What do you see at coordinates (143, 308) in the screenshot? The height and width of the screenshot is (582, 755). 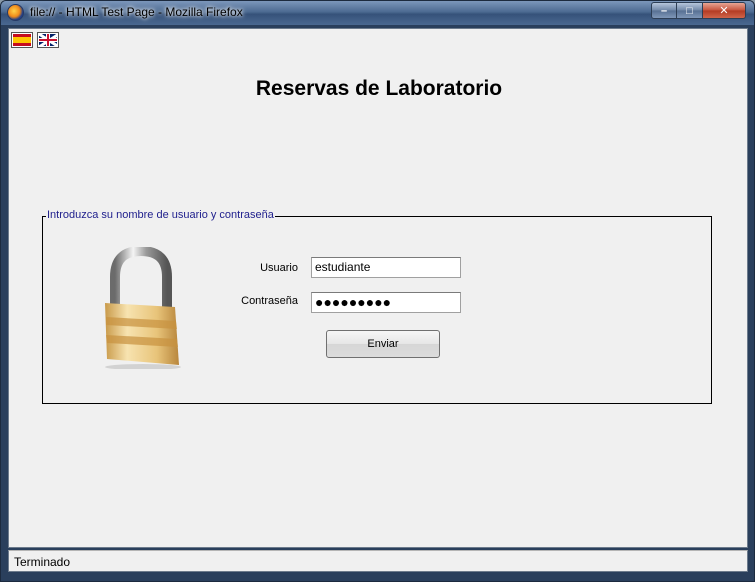 I see `padlock-icon` at bounding box center [143, 308].